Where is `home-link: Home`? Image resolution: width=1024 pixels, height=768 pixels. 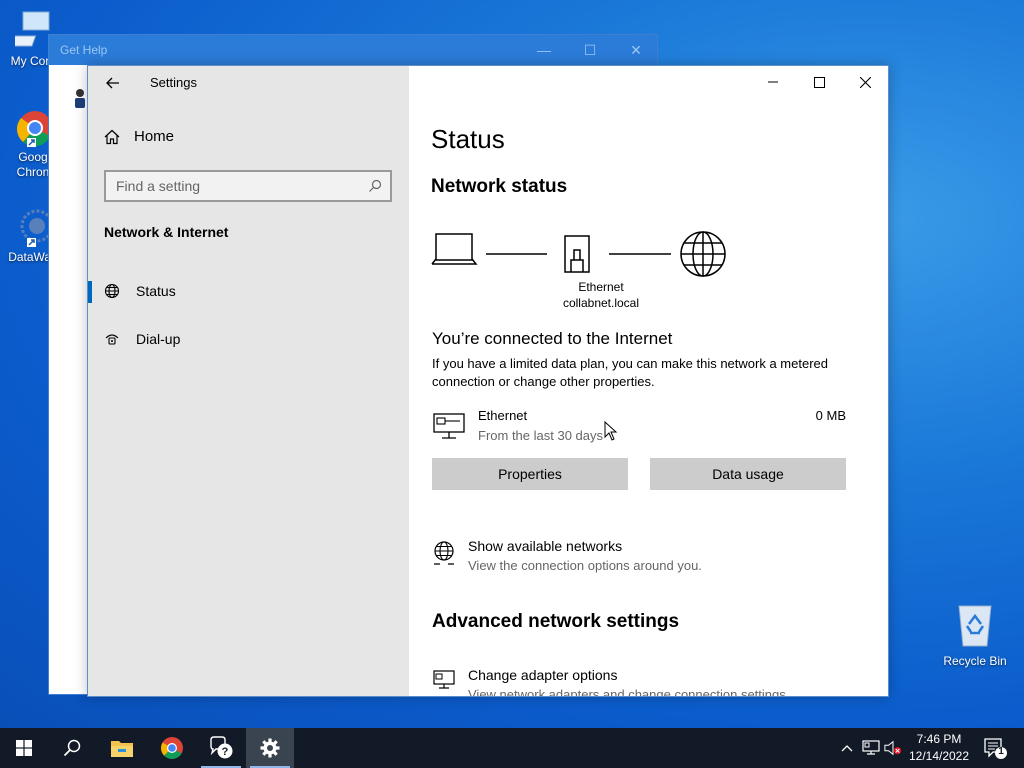
home-link: Home is located at coordinates (139, 136).